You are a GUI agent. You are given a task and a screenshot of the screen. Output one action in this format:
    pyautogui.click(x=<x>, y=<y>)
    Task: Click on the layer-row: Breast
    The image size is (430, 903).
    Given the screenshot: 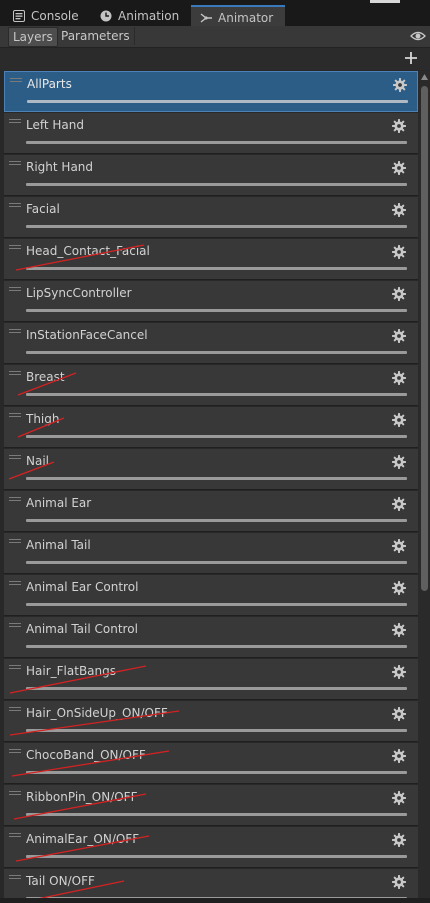 What is the action you would take?
    pyautogui.click(x=211, y=385)
    